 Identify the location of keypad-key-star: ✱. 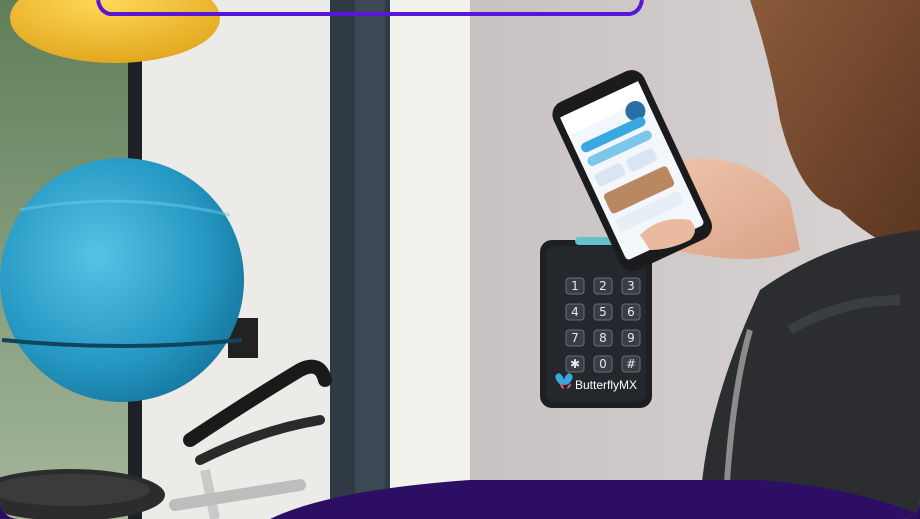
(575, 364).